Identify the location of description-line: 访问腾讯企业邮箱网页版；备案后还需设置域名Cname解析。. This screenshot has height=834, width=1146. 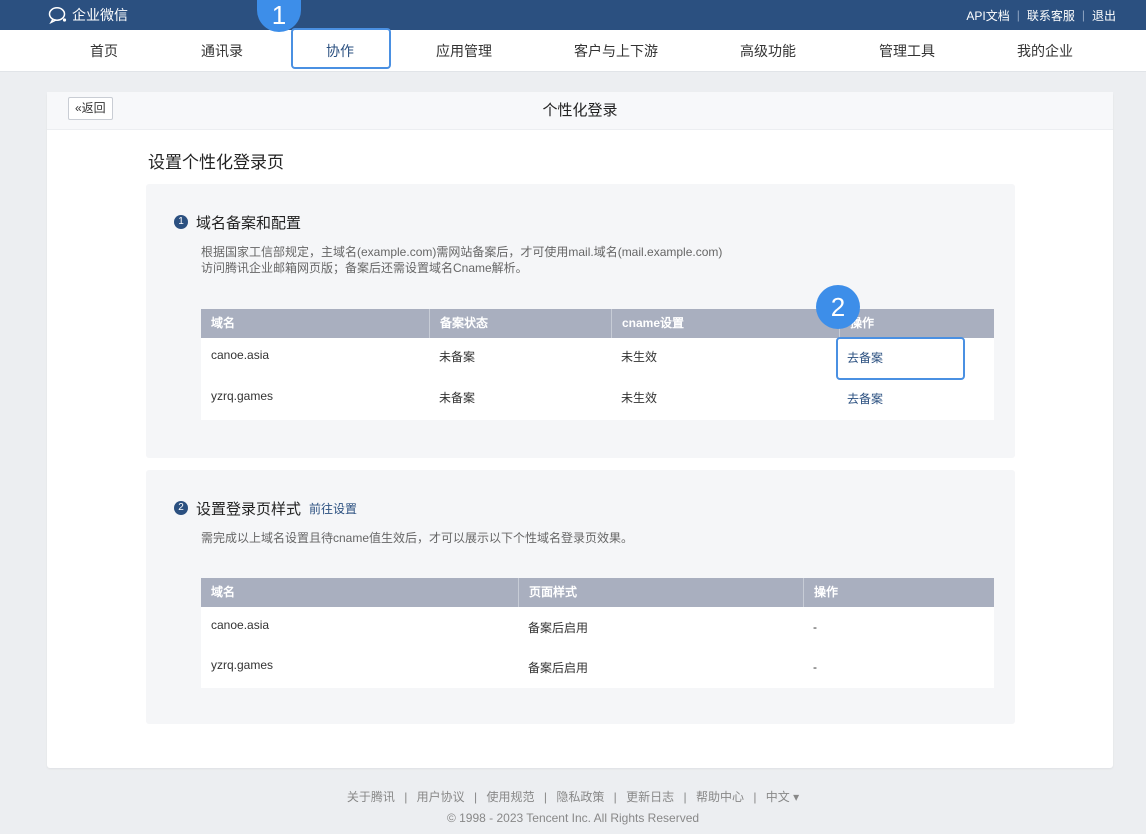
(364, 268).